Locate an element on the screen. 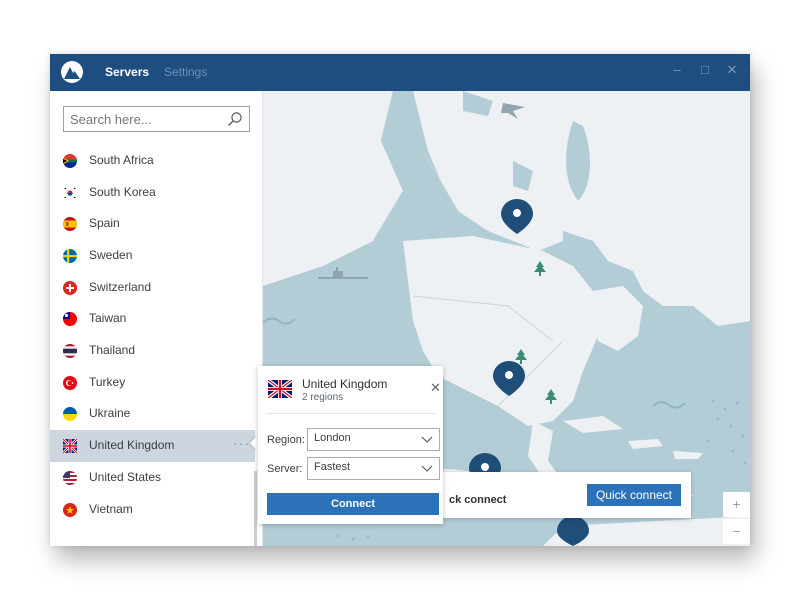 The height and width of the screenshot is (600, 800). country-item-thailand: Thailand is located at coordinates (152, 351).